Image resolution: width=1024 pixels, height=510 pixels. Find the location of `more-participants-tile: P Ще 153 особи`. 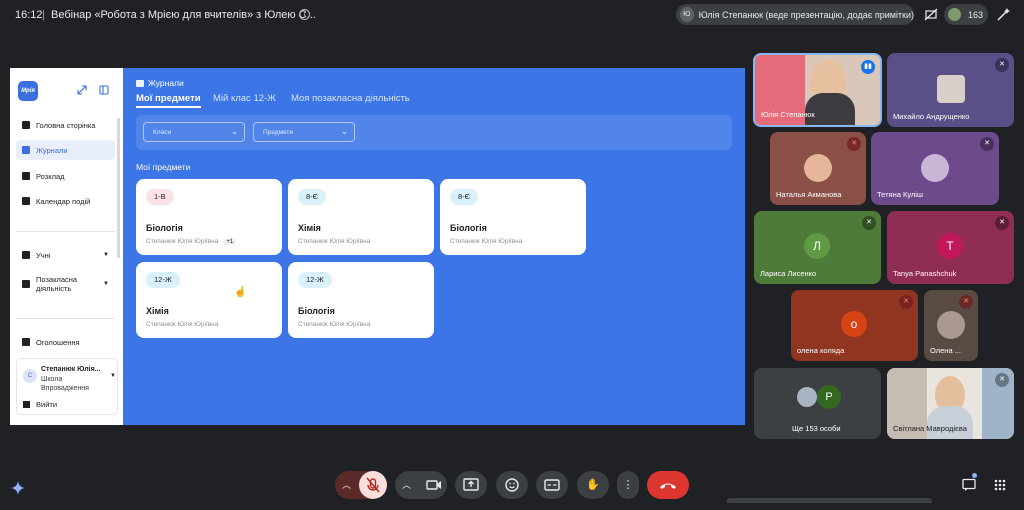

more-participants-tile: P Ще 153 особи is located at coordinates (817, 403).